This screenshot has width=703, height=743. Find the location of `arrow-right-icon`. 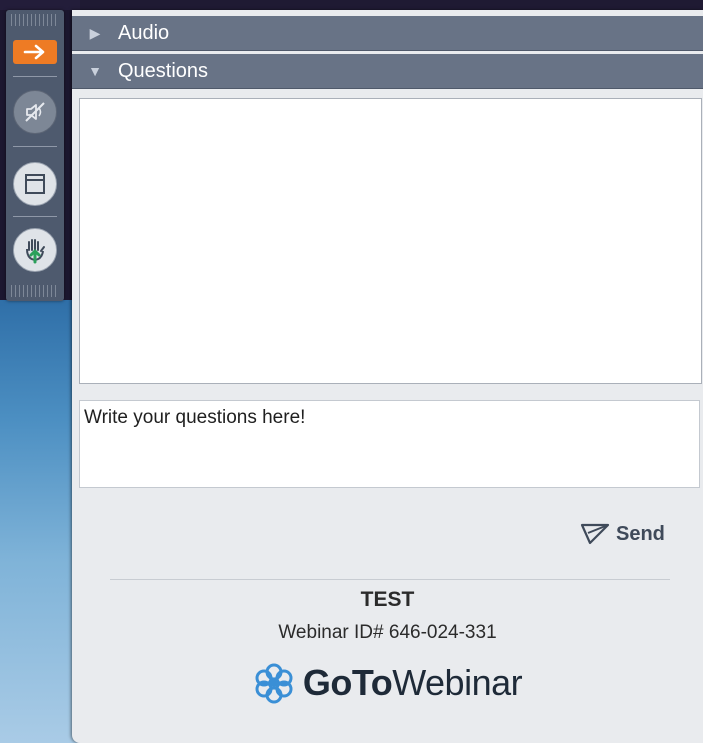

arrow-right-icon is located at coordinates (34, 52).